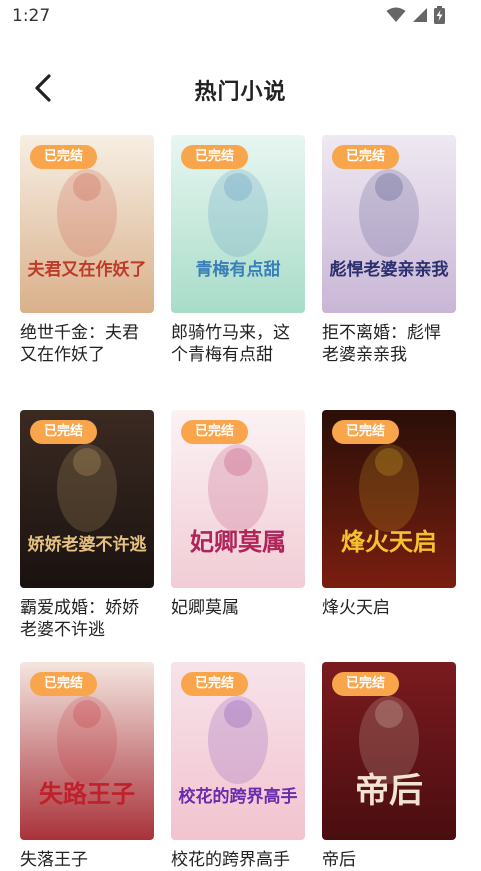 This screenshot has width=481, height=871. Describe the element at coordinates (236, 860) in the screenshot. I see `book-title: 校花的跨界高手` at that location.